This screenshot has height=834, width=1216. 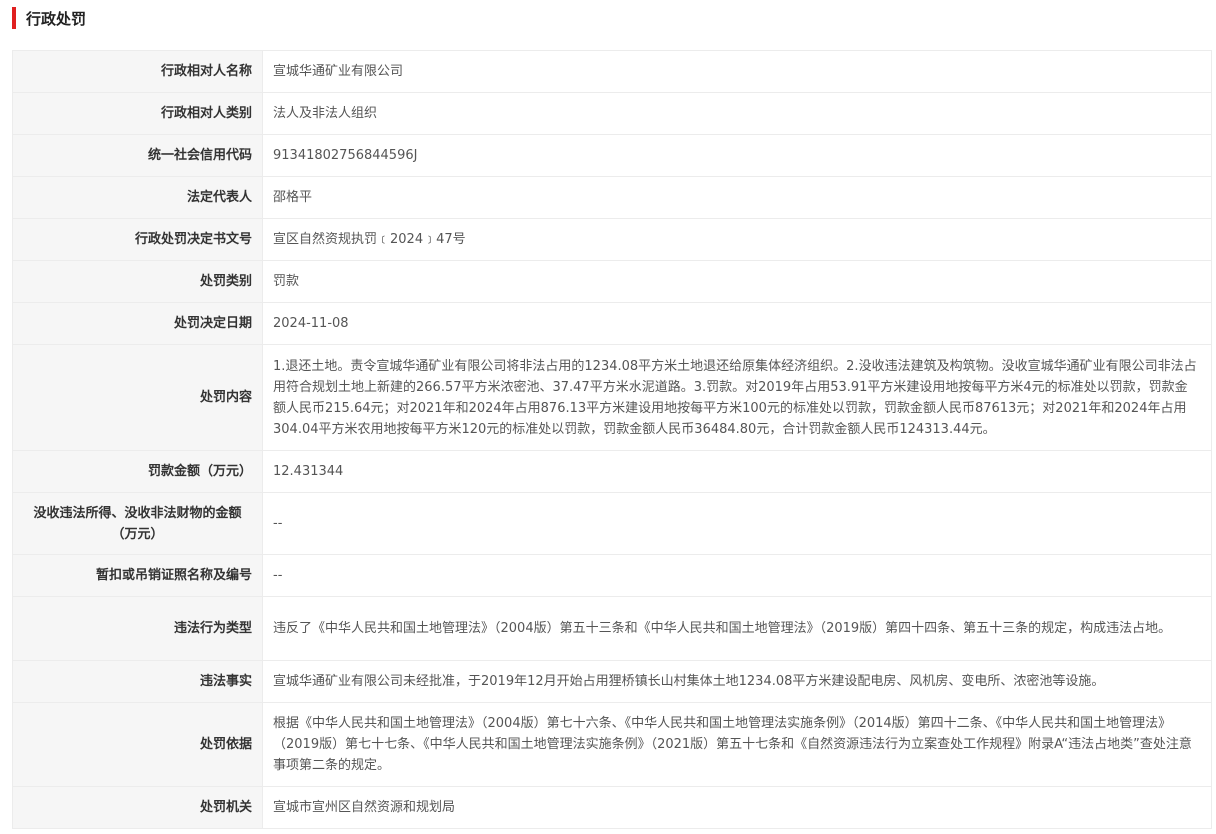 I want to click on table-row: 处罚决定日期 2024-11-08, so click(x=612, y=323).